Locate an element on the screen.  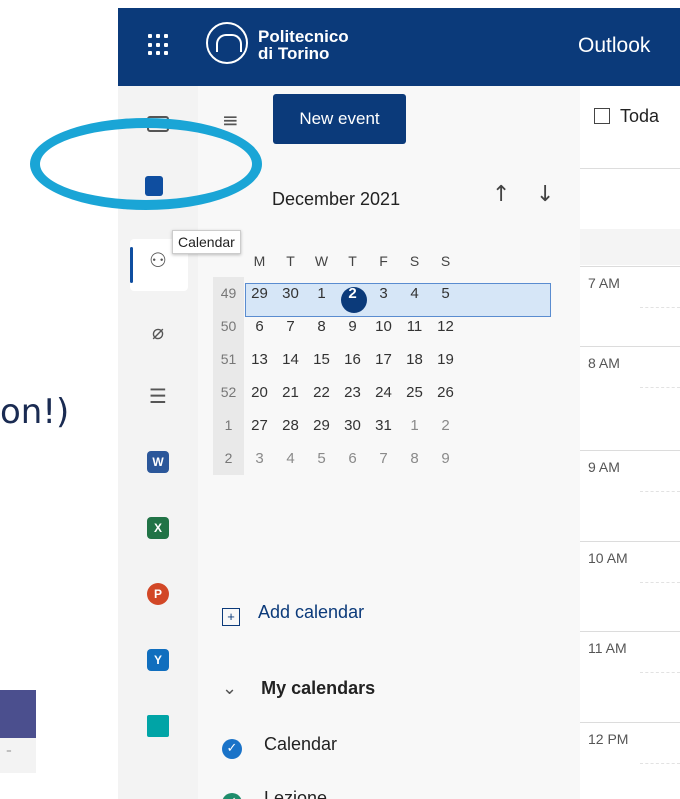
day-cell: 22 is located at coordinates (321, 392).